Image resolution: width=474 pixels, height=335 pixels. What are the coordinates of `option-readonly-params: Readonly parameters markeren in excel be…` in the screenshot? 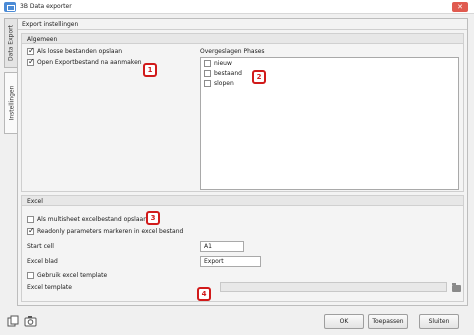 It's located at (105, 230).